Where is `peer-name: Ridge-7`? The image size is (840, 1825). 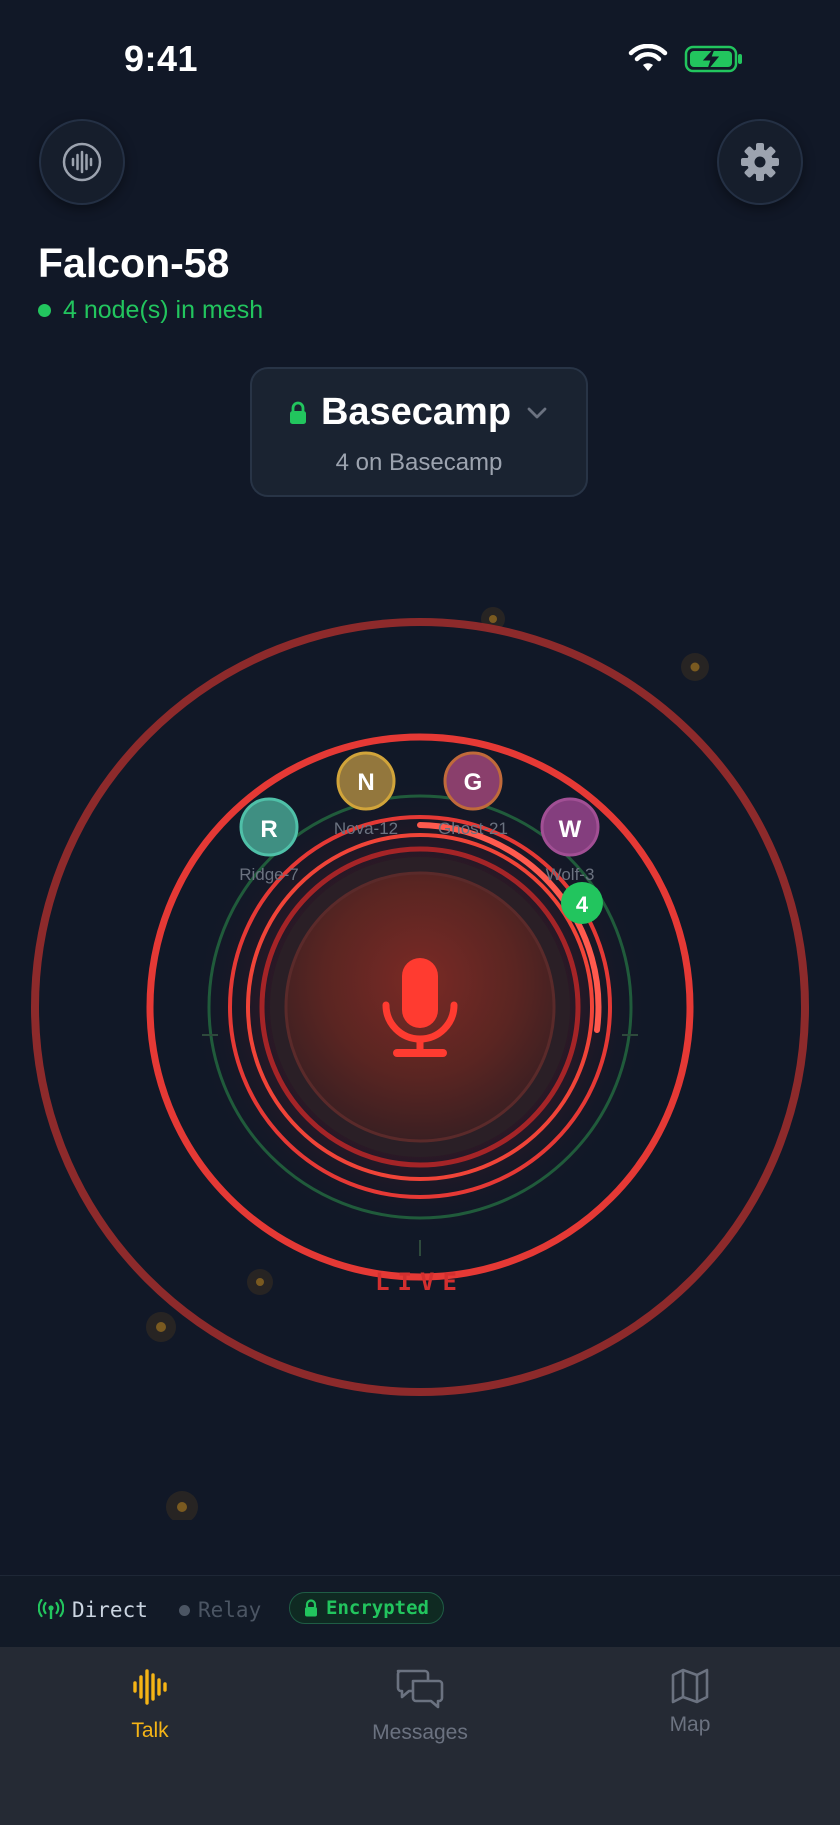 peer-name: Ridge-7 is located at coordinates (269, 874).